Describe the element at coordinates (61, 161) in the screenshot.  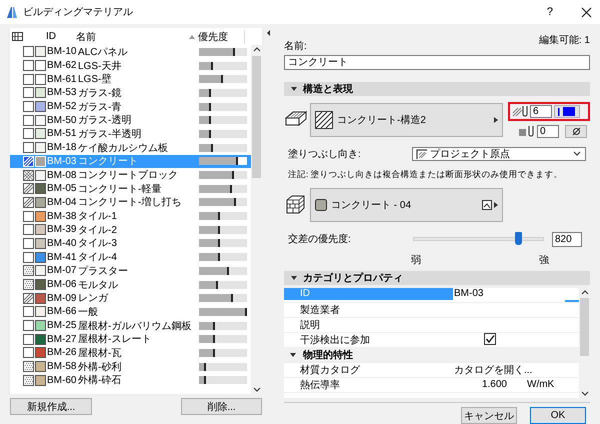
I see `material-id: BM-03` at that location.